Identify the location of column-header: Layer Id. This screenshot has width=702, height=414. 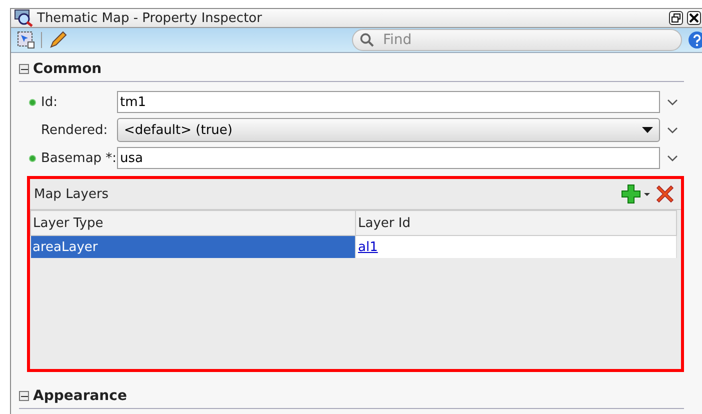
(516, 223).